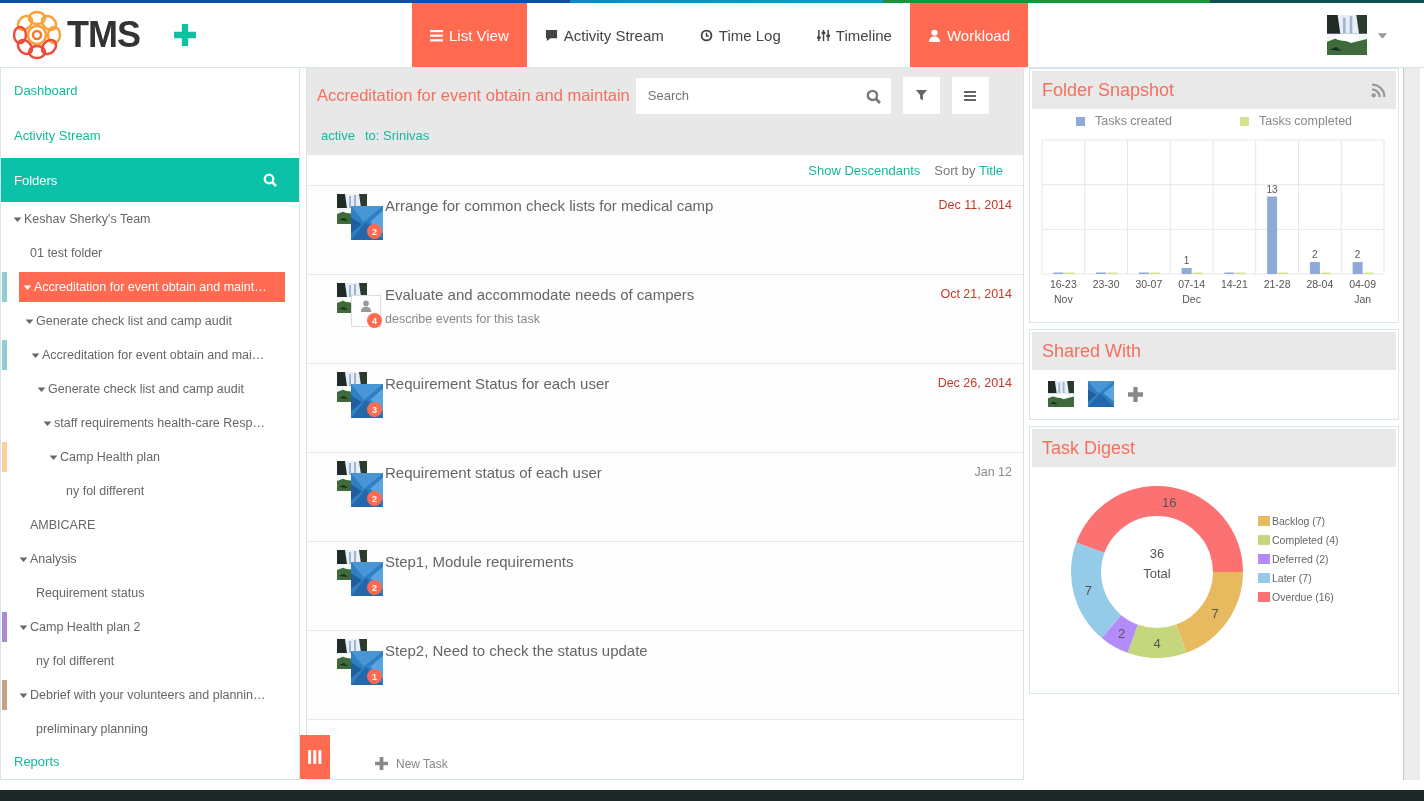 This screenshot has height=801, width=1424. I want to click on axis-label: 30-07, so click(1149, 284).